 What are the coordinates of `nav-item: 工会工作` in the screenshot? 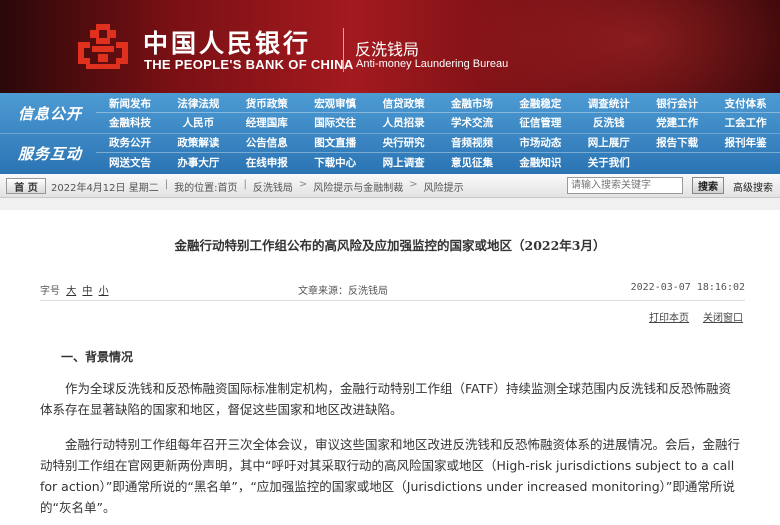 It's located at (745, 122).